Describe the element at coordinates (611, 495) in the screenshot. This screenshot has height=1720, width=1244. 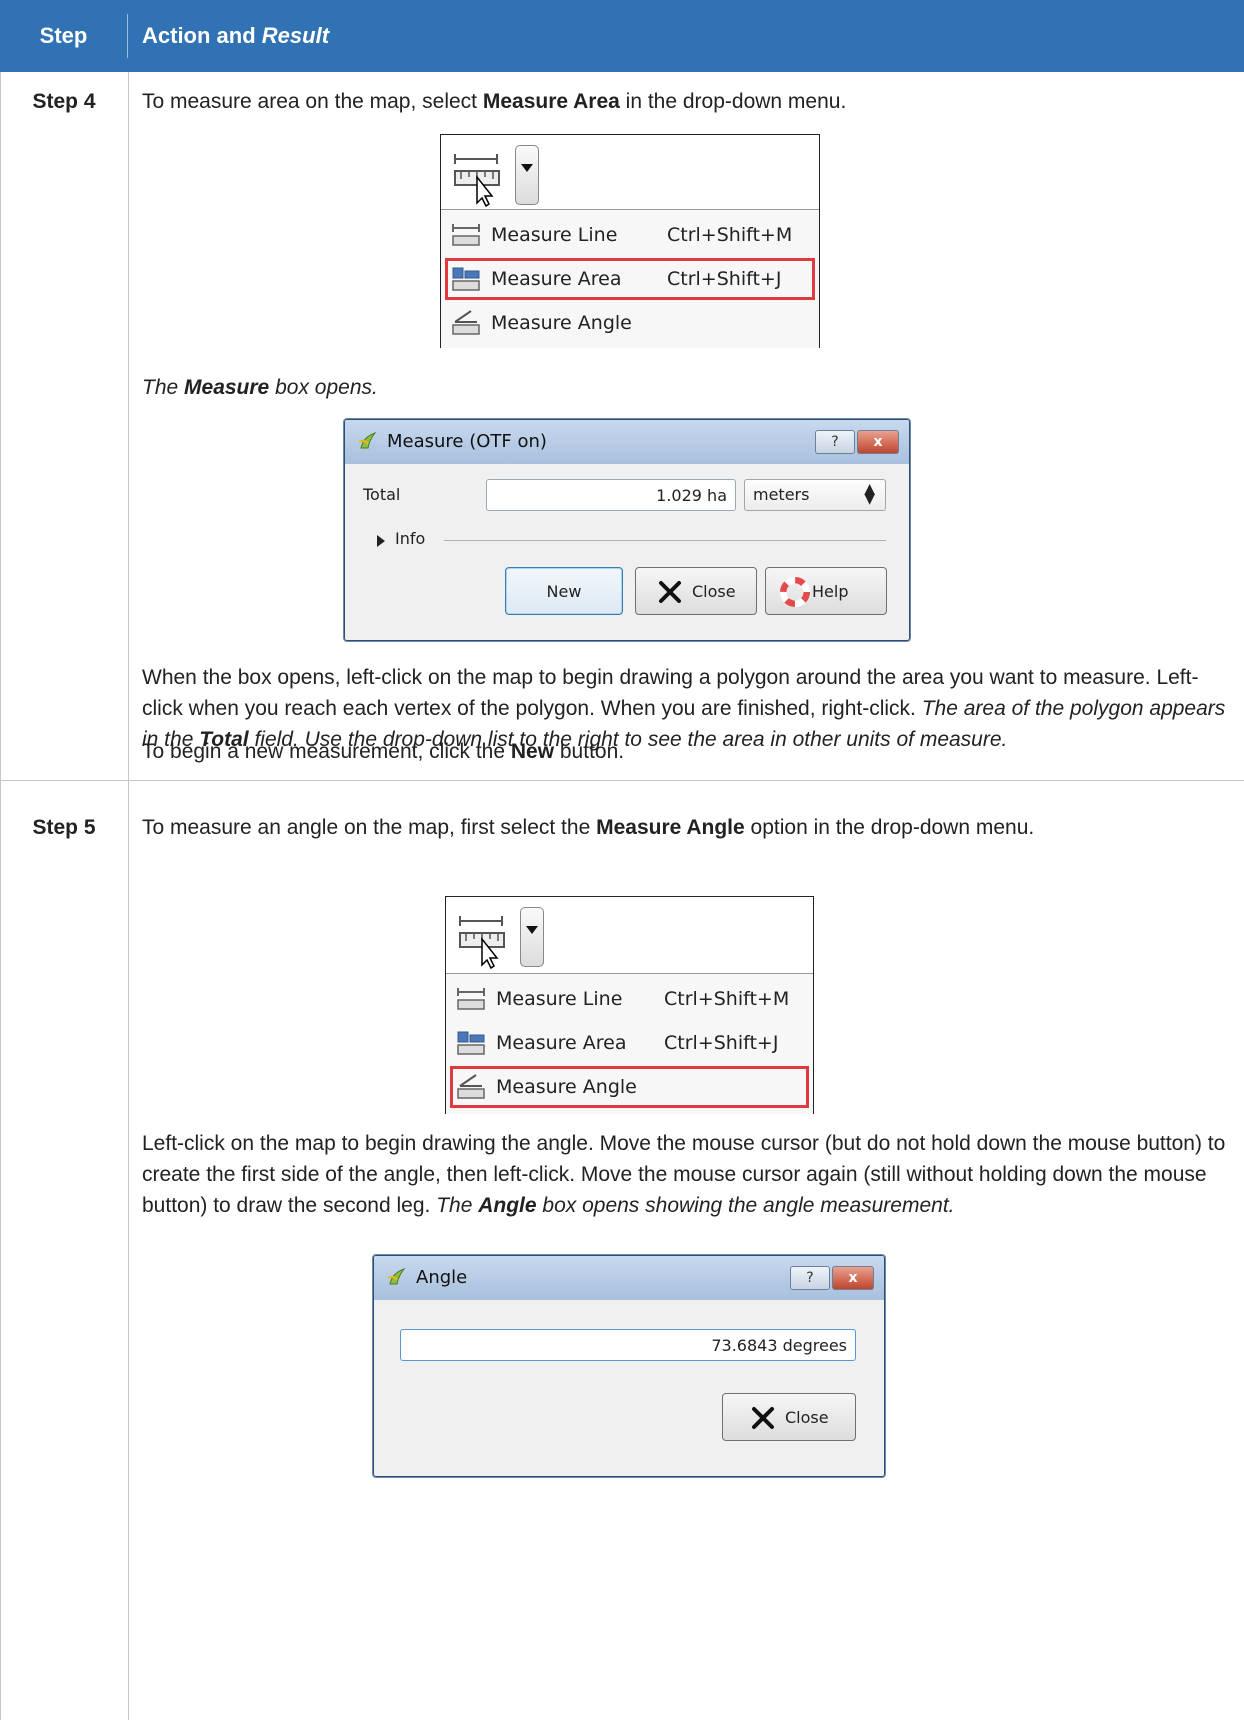
I see `total-field: 1.029 ha` at that location.